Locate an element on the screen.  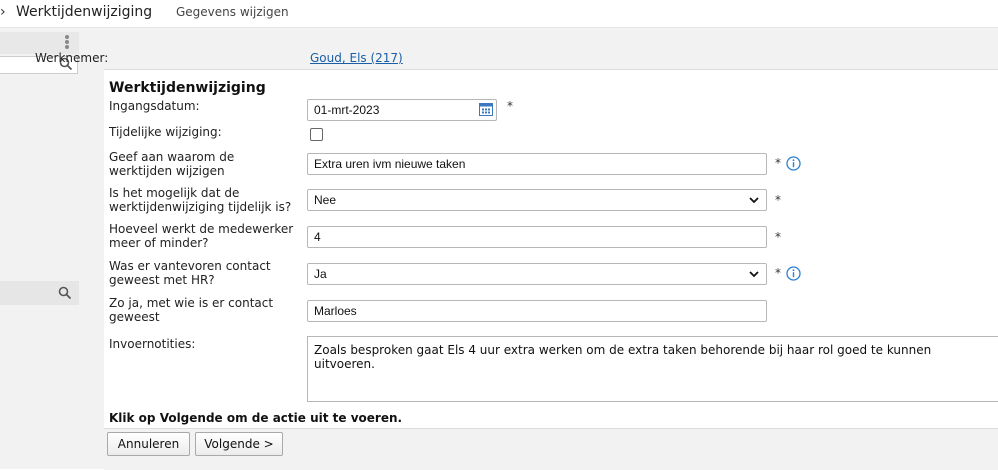
left-panel-section-header is located at coordinates (39, 293).